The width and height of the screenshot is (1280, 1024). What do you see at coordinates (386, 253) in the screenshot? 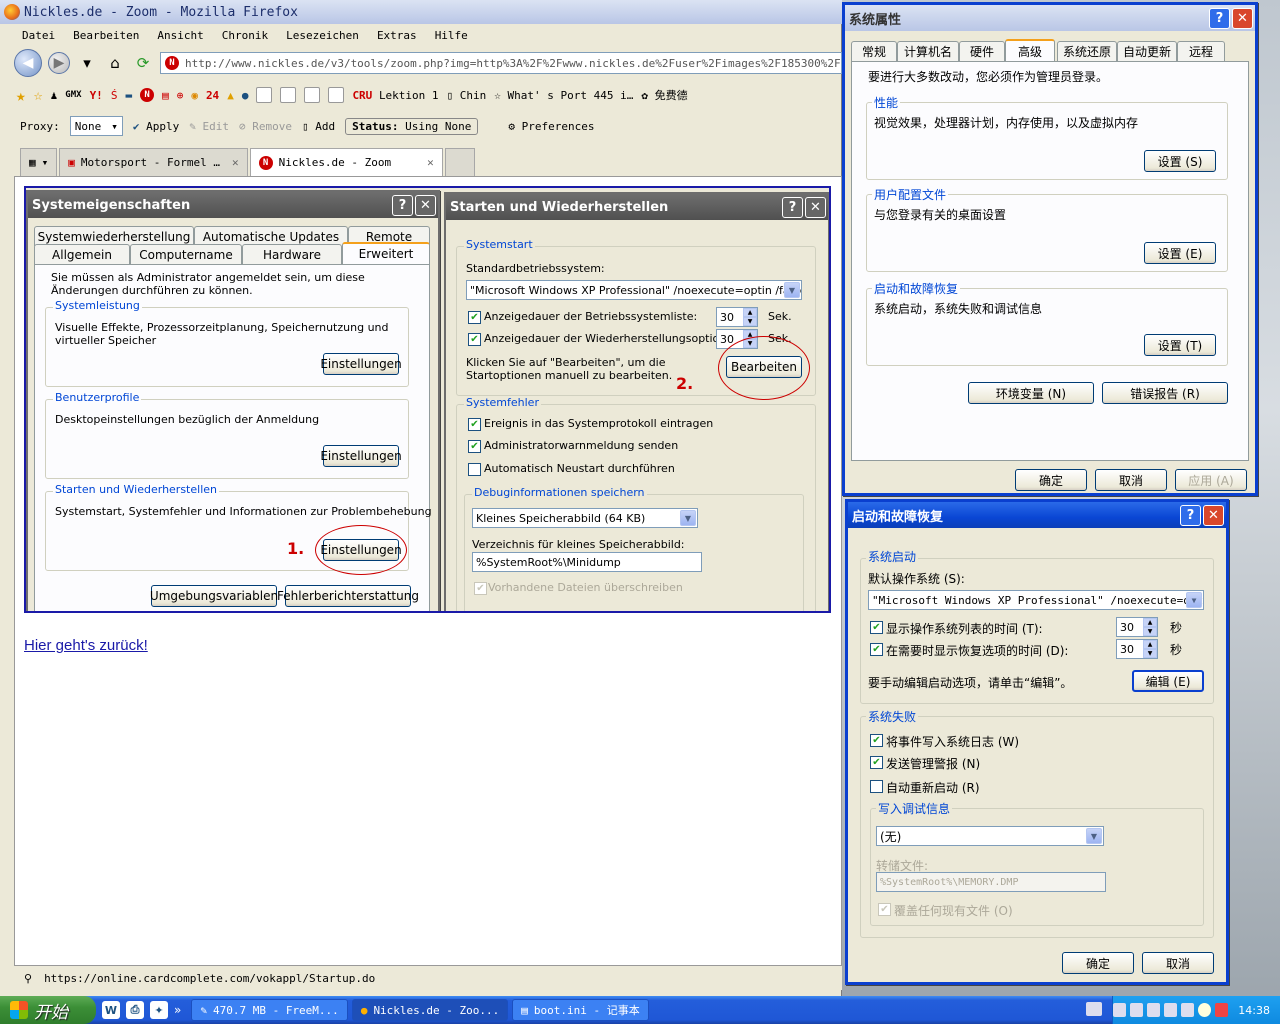
I see `tab-erweitert: Erweitert` at bounding box center [386, 253].